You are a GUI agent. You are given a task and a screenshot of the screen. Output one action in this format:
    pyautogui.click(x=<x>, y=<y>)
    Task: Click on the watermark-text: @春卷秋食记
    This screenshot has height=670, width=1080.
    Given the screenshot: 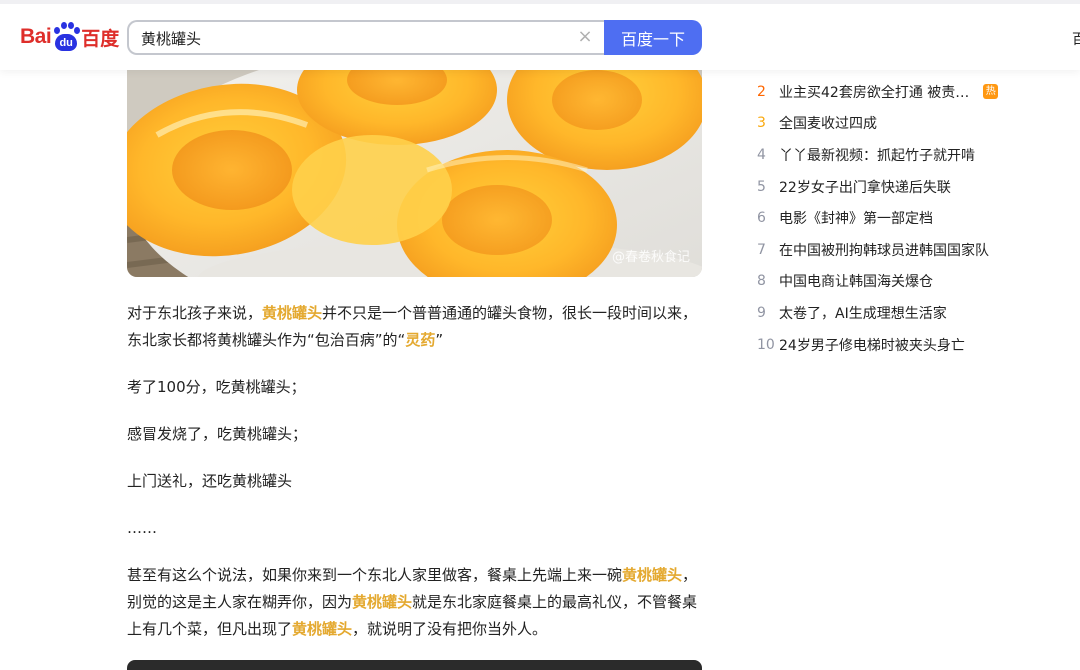 What is the action you would take?
    pyautogui.click(x=650, y=257)
    